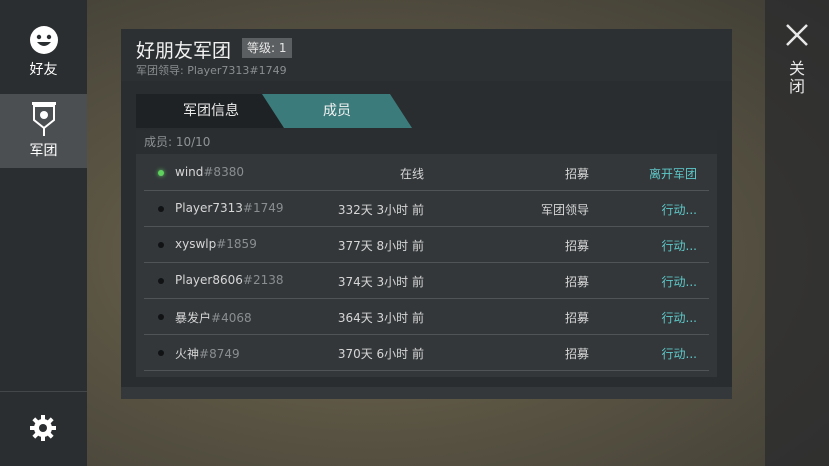  I want to click on legion-leader: 军团领导: Player7313#1749, so click(211, 70).